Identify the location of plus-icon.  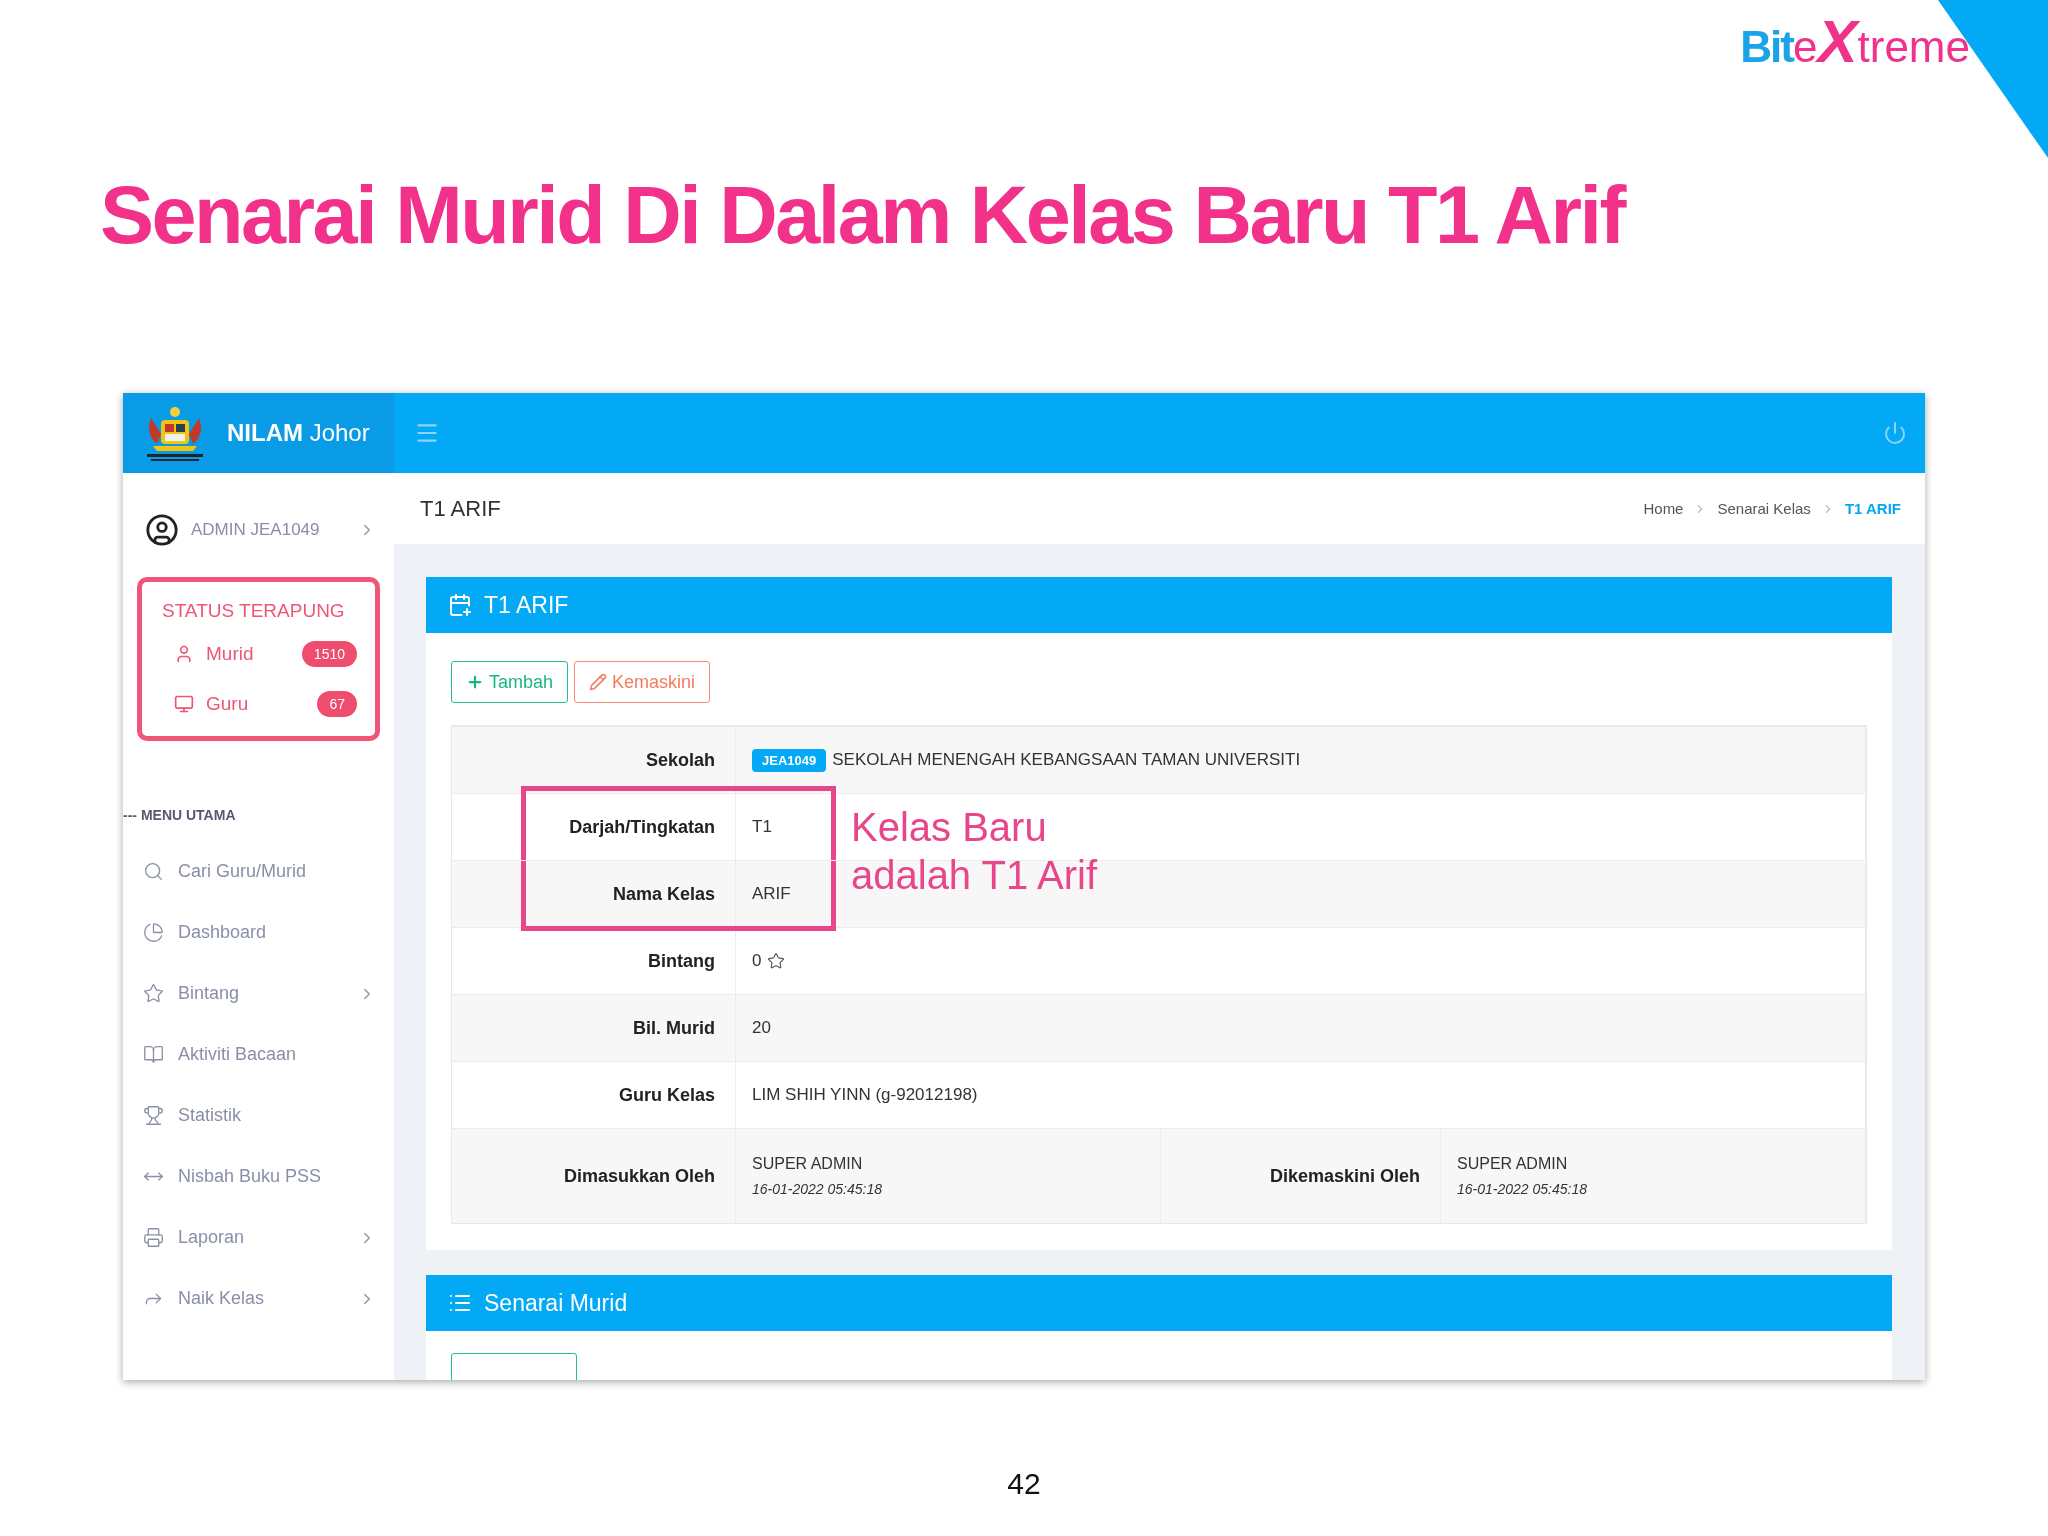
(475, 682).